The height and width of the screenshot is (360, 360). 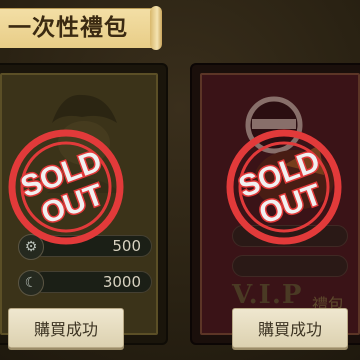 I want to click on purchase-success-button-1: 購買成功, so click(x=66, y=328).